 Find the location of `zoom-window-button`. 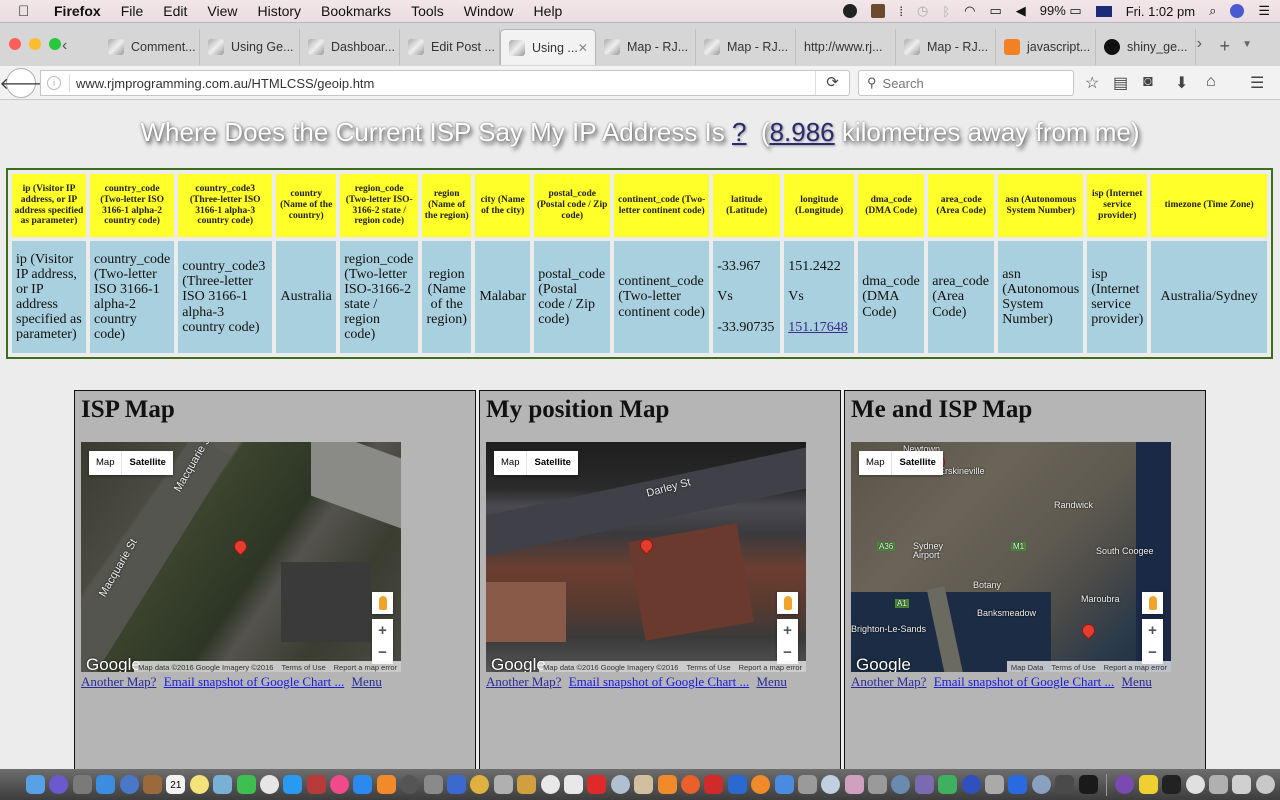

zoom-window-button is located at coordinates (55, 44).